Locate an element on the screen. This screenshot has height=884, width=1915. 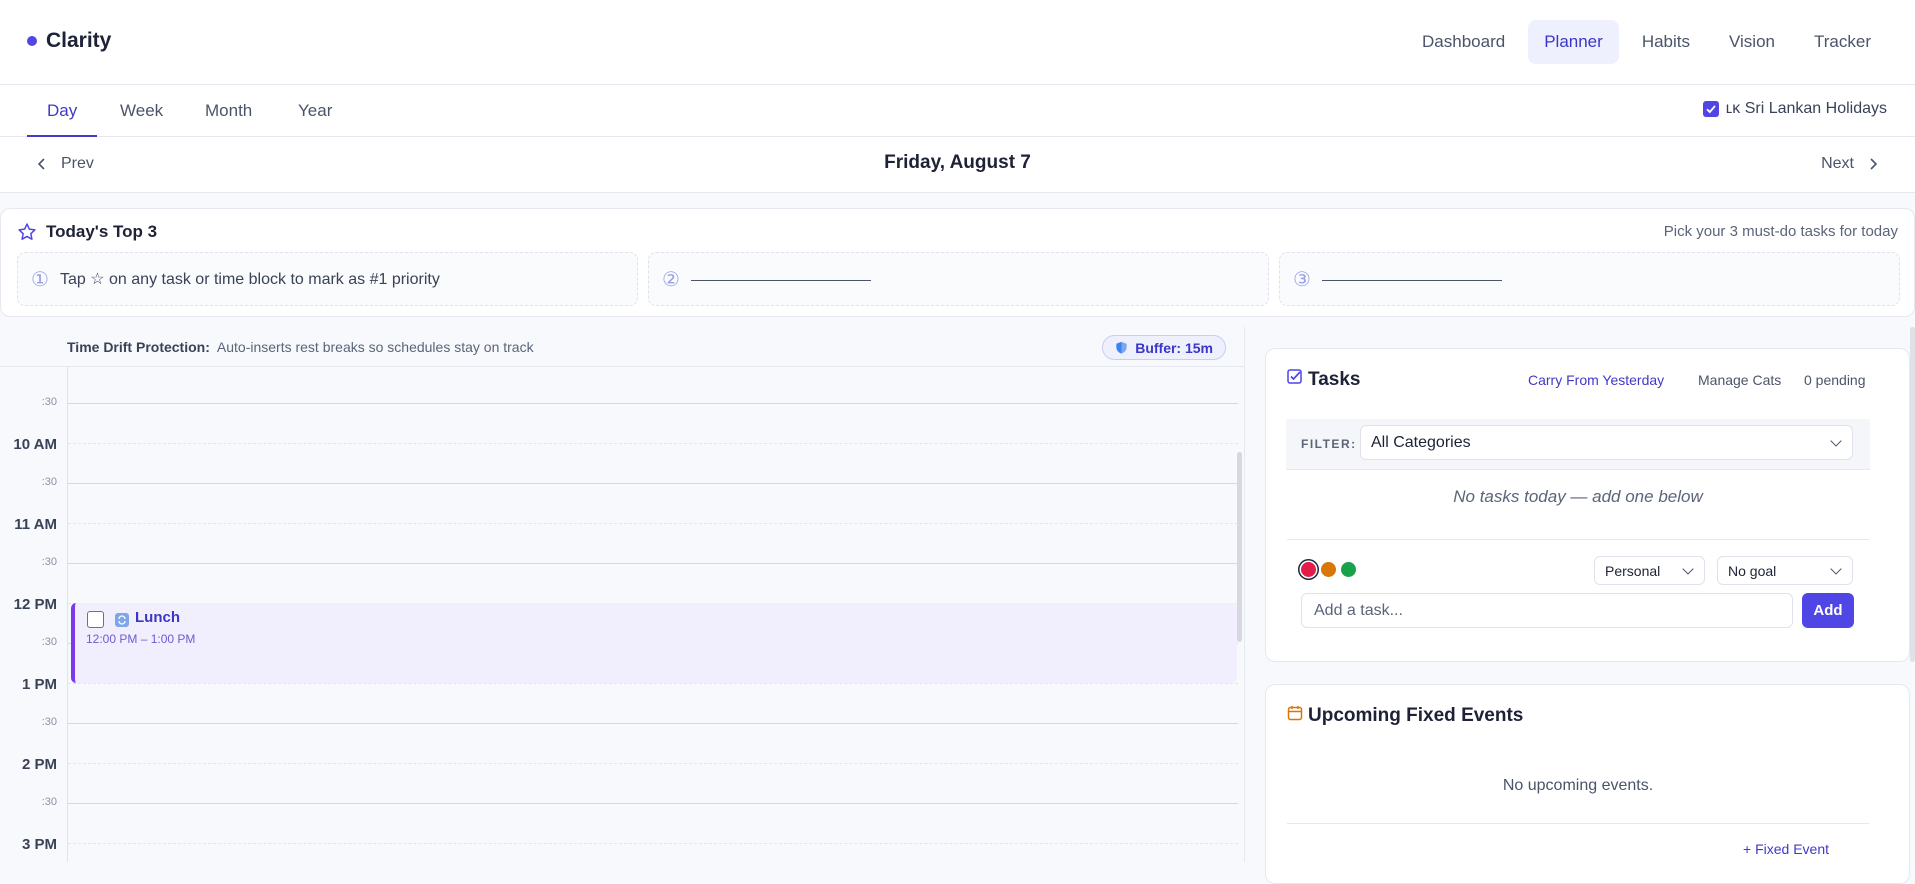
time-label: 3 PM is located at coordinates (39, 844).